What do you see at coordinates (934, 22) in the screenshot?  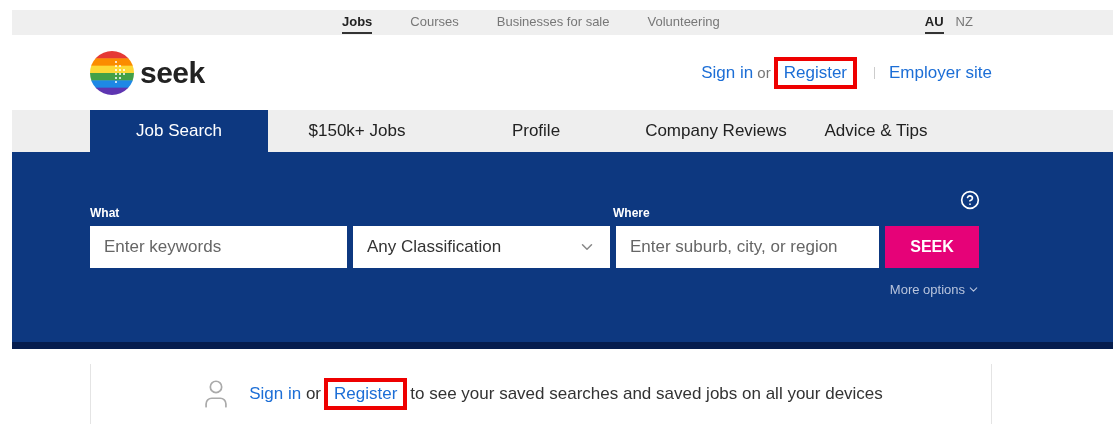 I see `region-link: AU` at bounding box center [934, 22].